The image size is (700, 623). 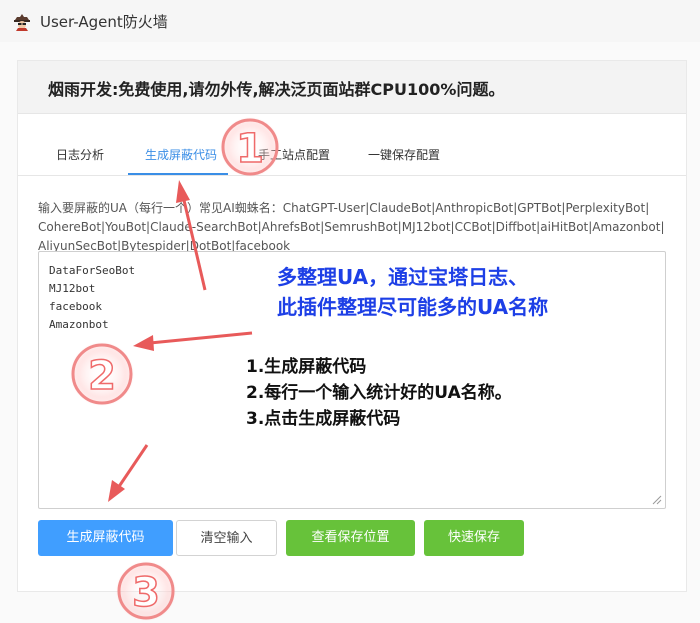 I want to click on view-save-location-button: 查看保存位置, so click(x=350, y=538).